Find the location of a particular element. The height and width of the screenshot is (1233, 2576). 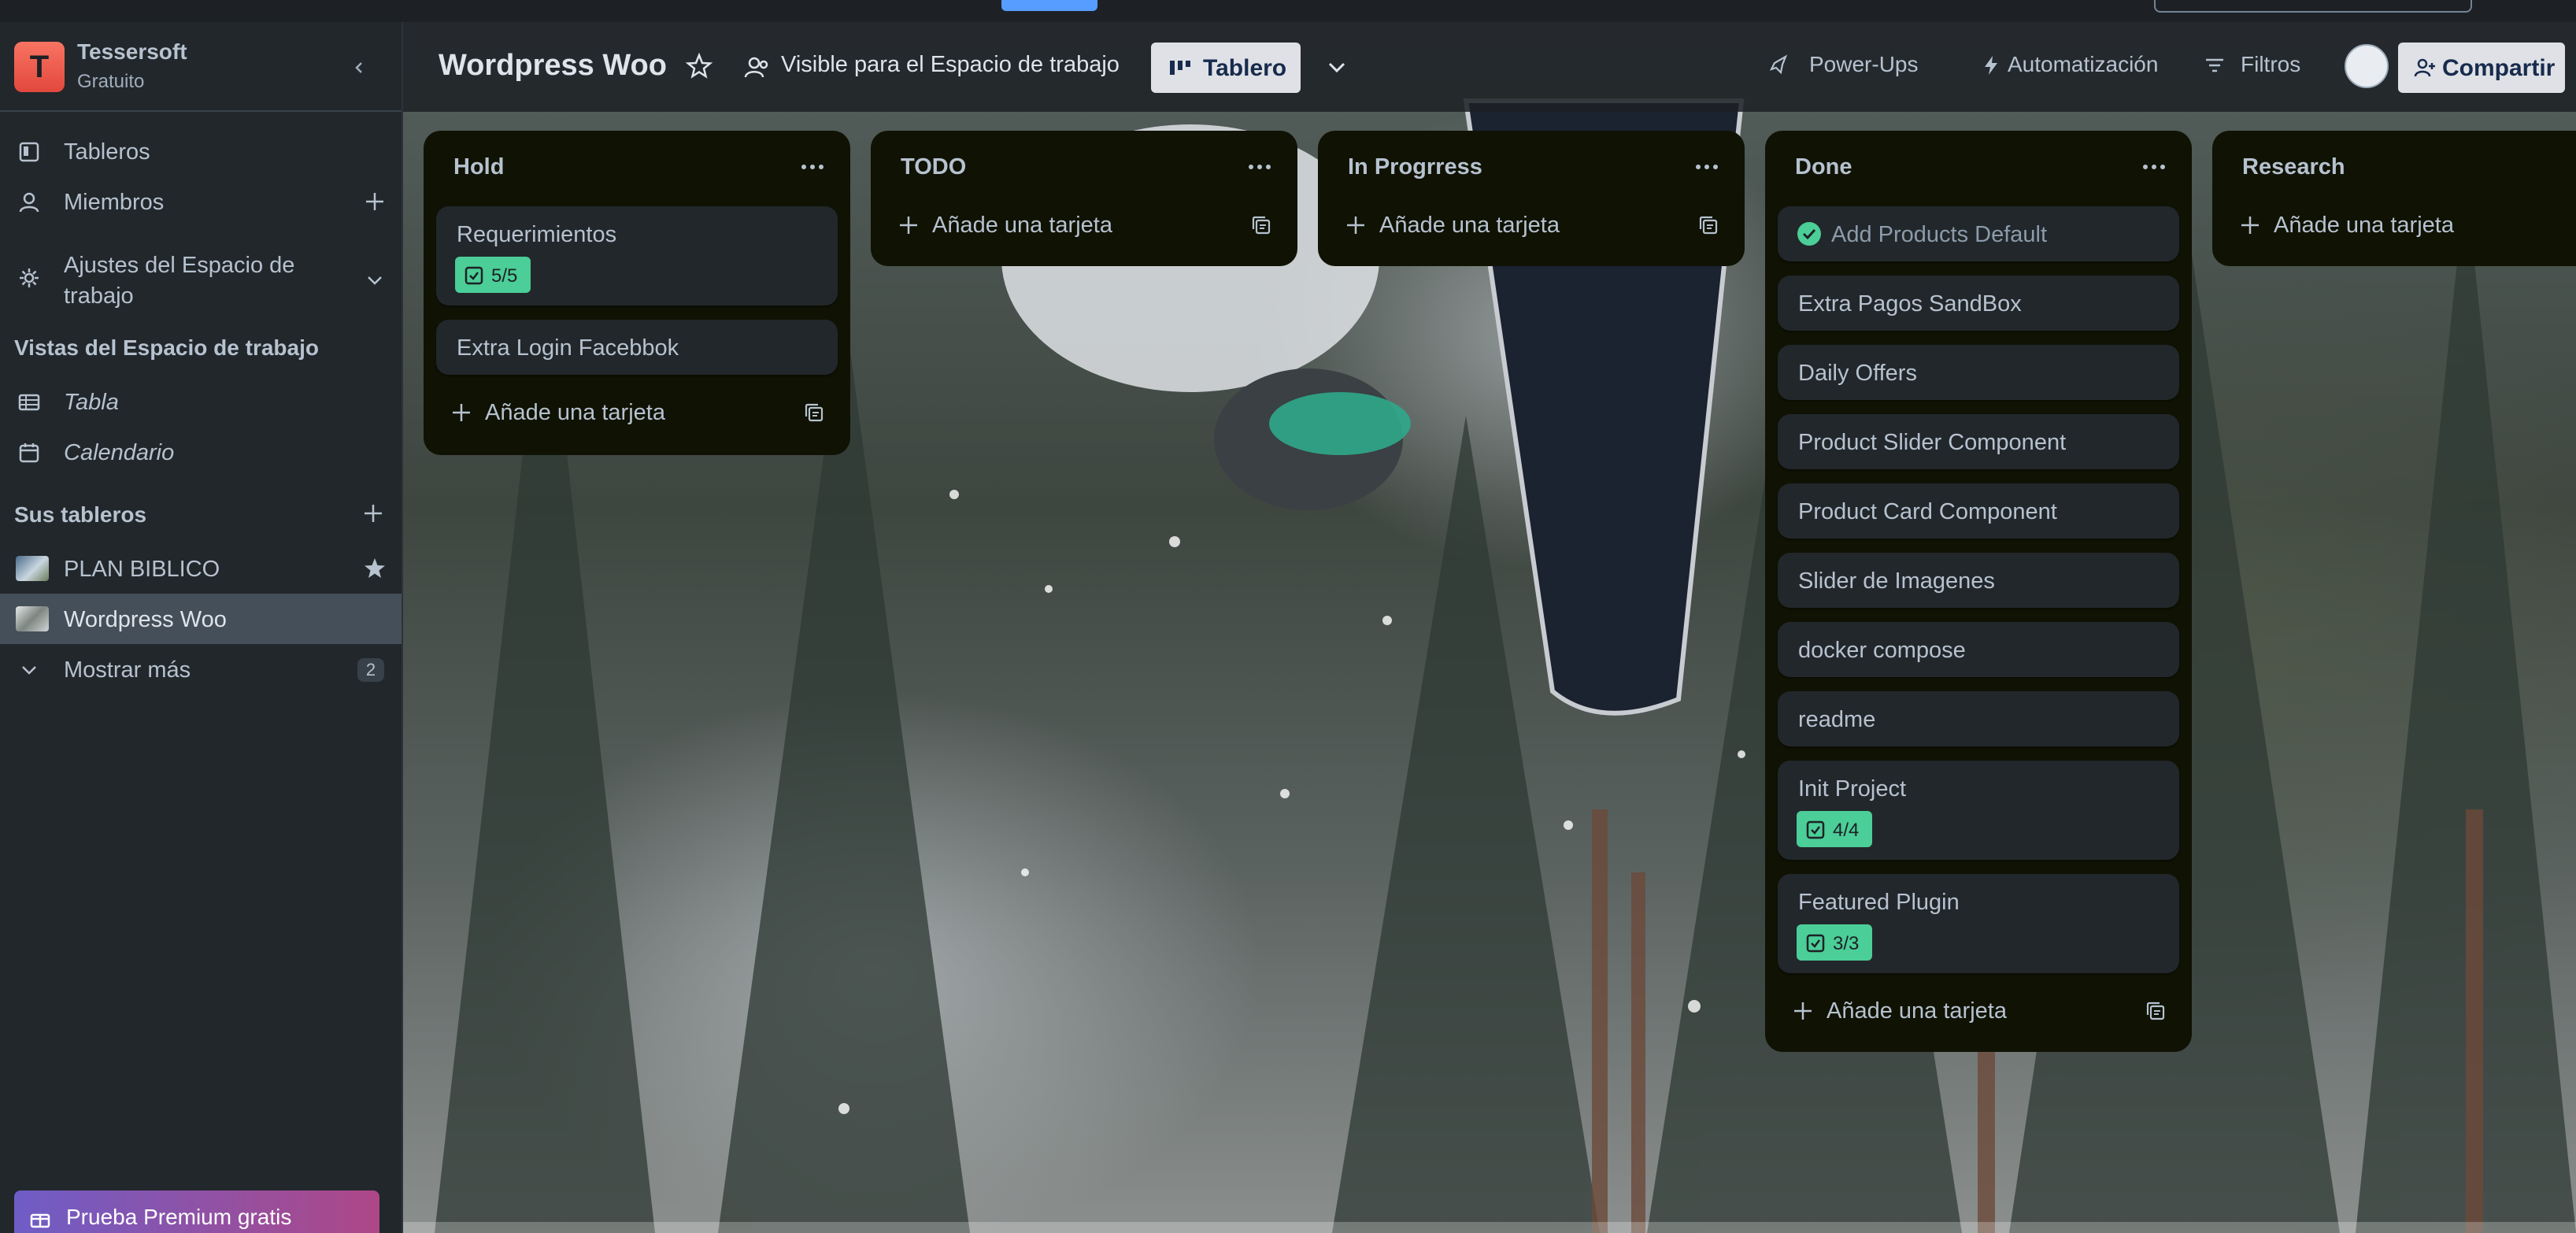

card: Slider de Imagenes is located at coordinates (1978, 580).